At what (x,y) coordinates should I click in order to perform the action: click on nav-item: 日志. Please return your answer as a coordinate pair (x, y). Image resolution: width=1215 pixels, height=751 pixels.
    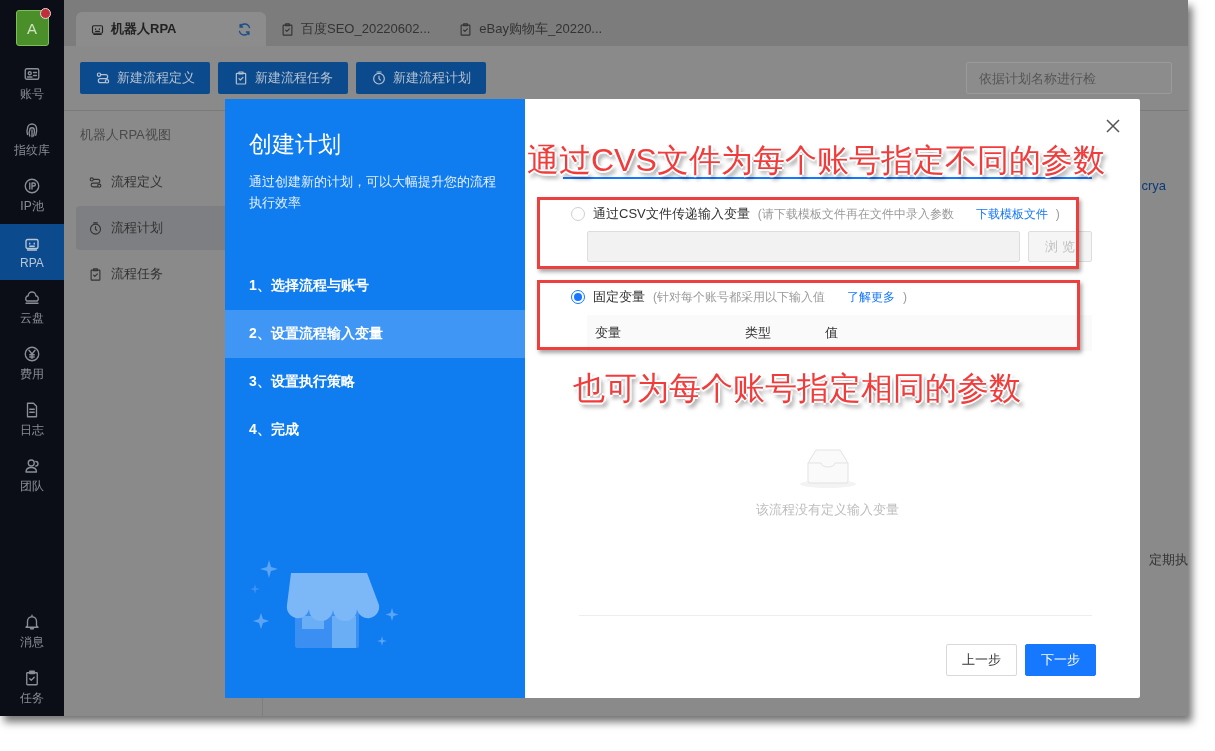
    Looking at the image, I should click on (32, 420).